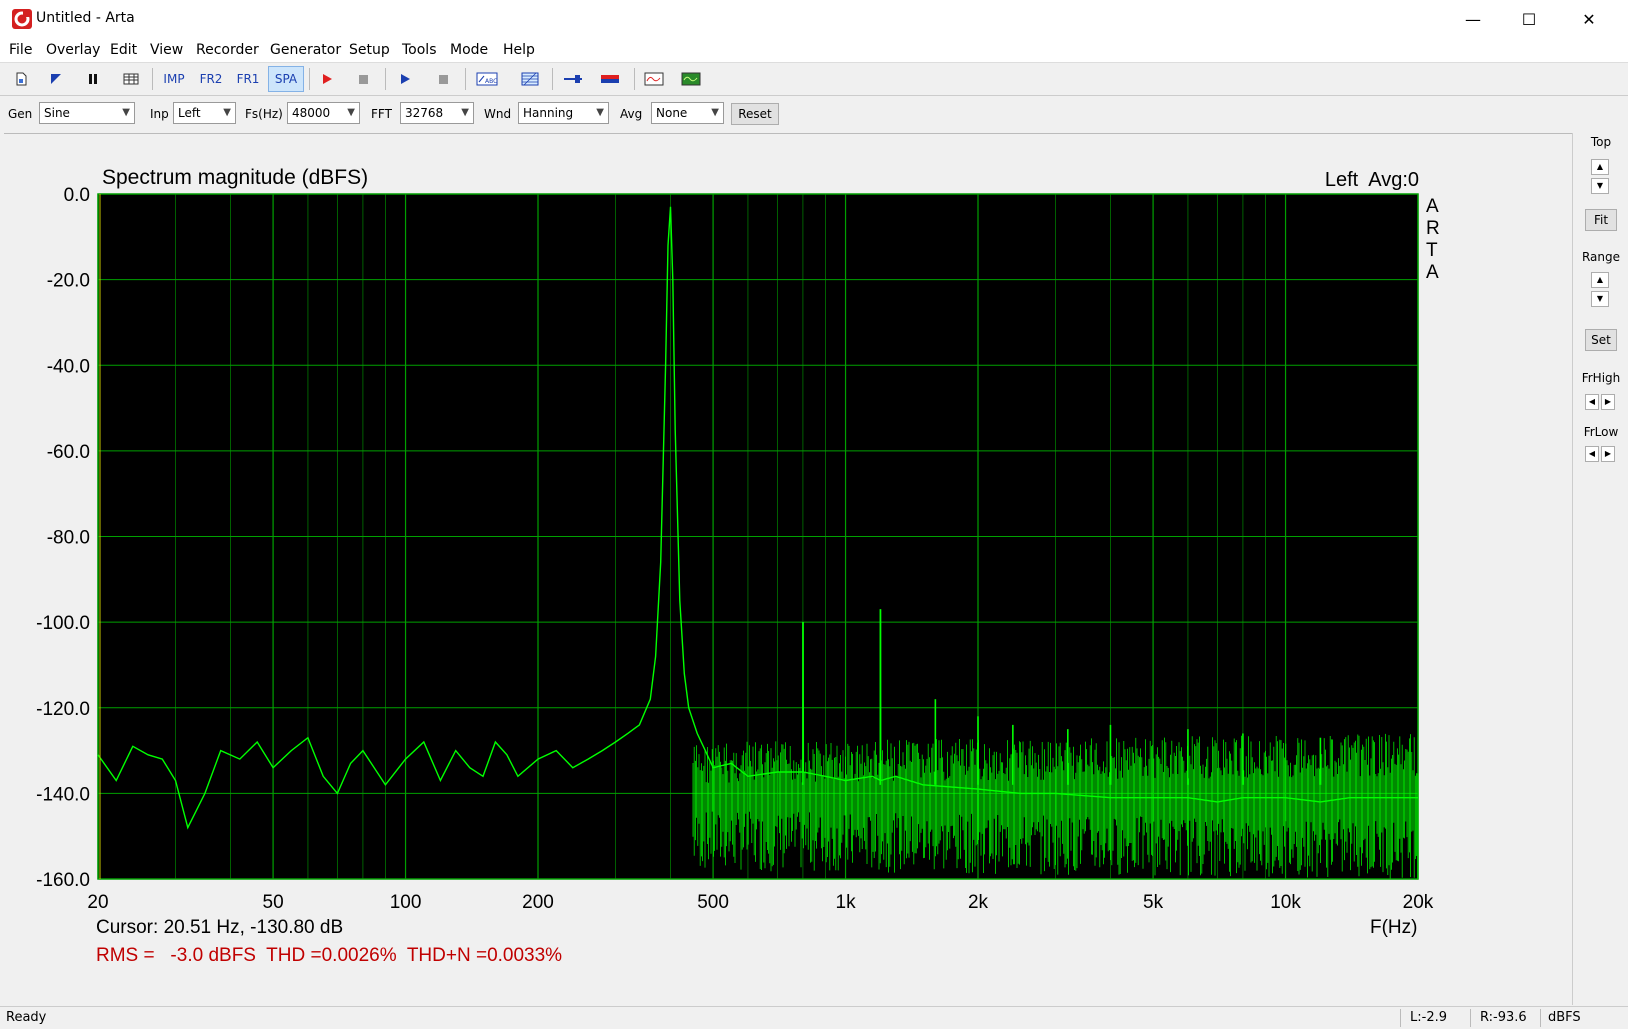 The image size is (1628, 1029). What do you see at coordinates (159, 114) in the screenshot?
I see `inp-label: Inp` at bounding box center [159, 114].